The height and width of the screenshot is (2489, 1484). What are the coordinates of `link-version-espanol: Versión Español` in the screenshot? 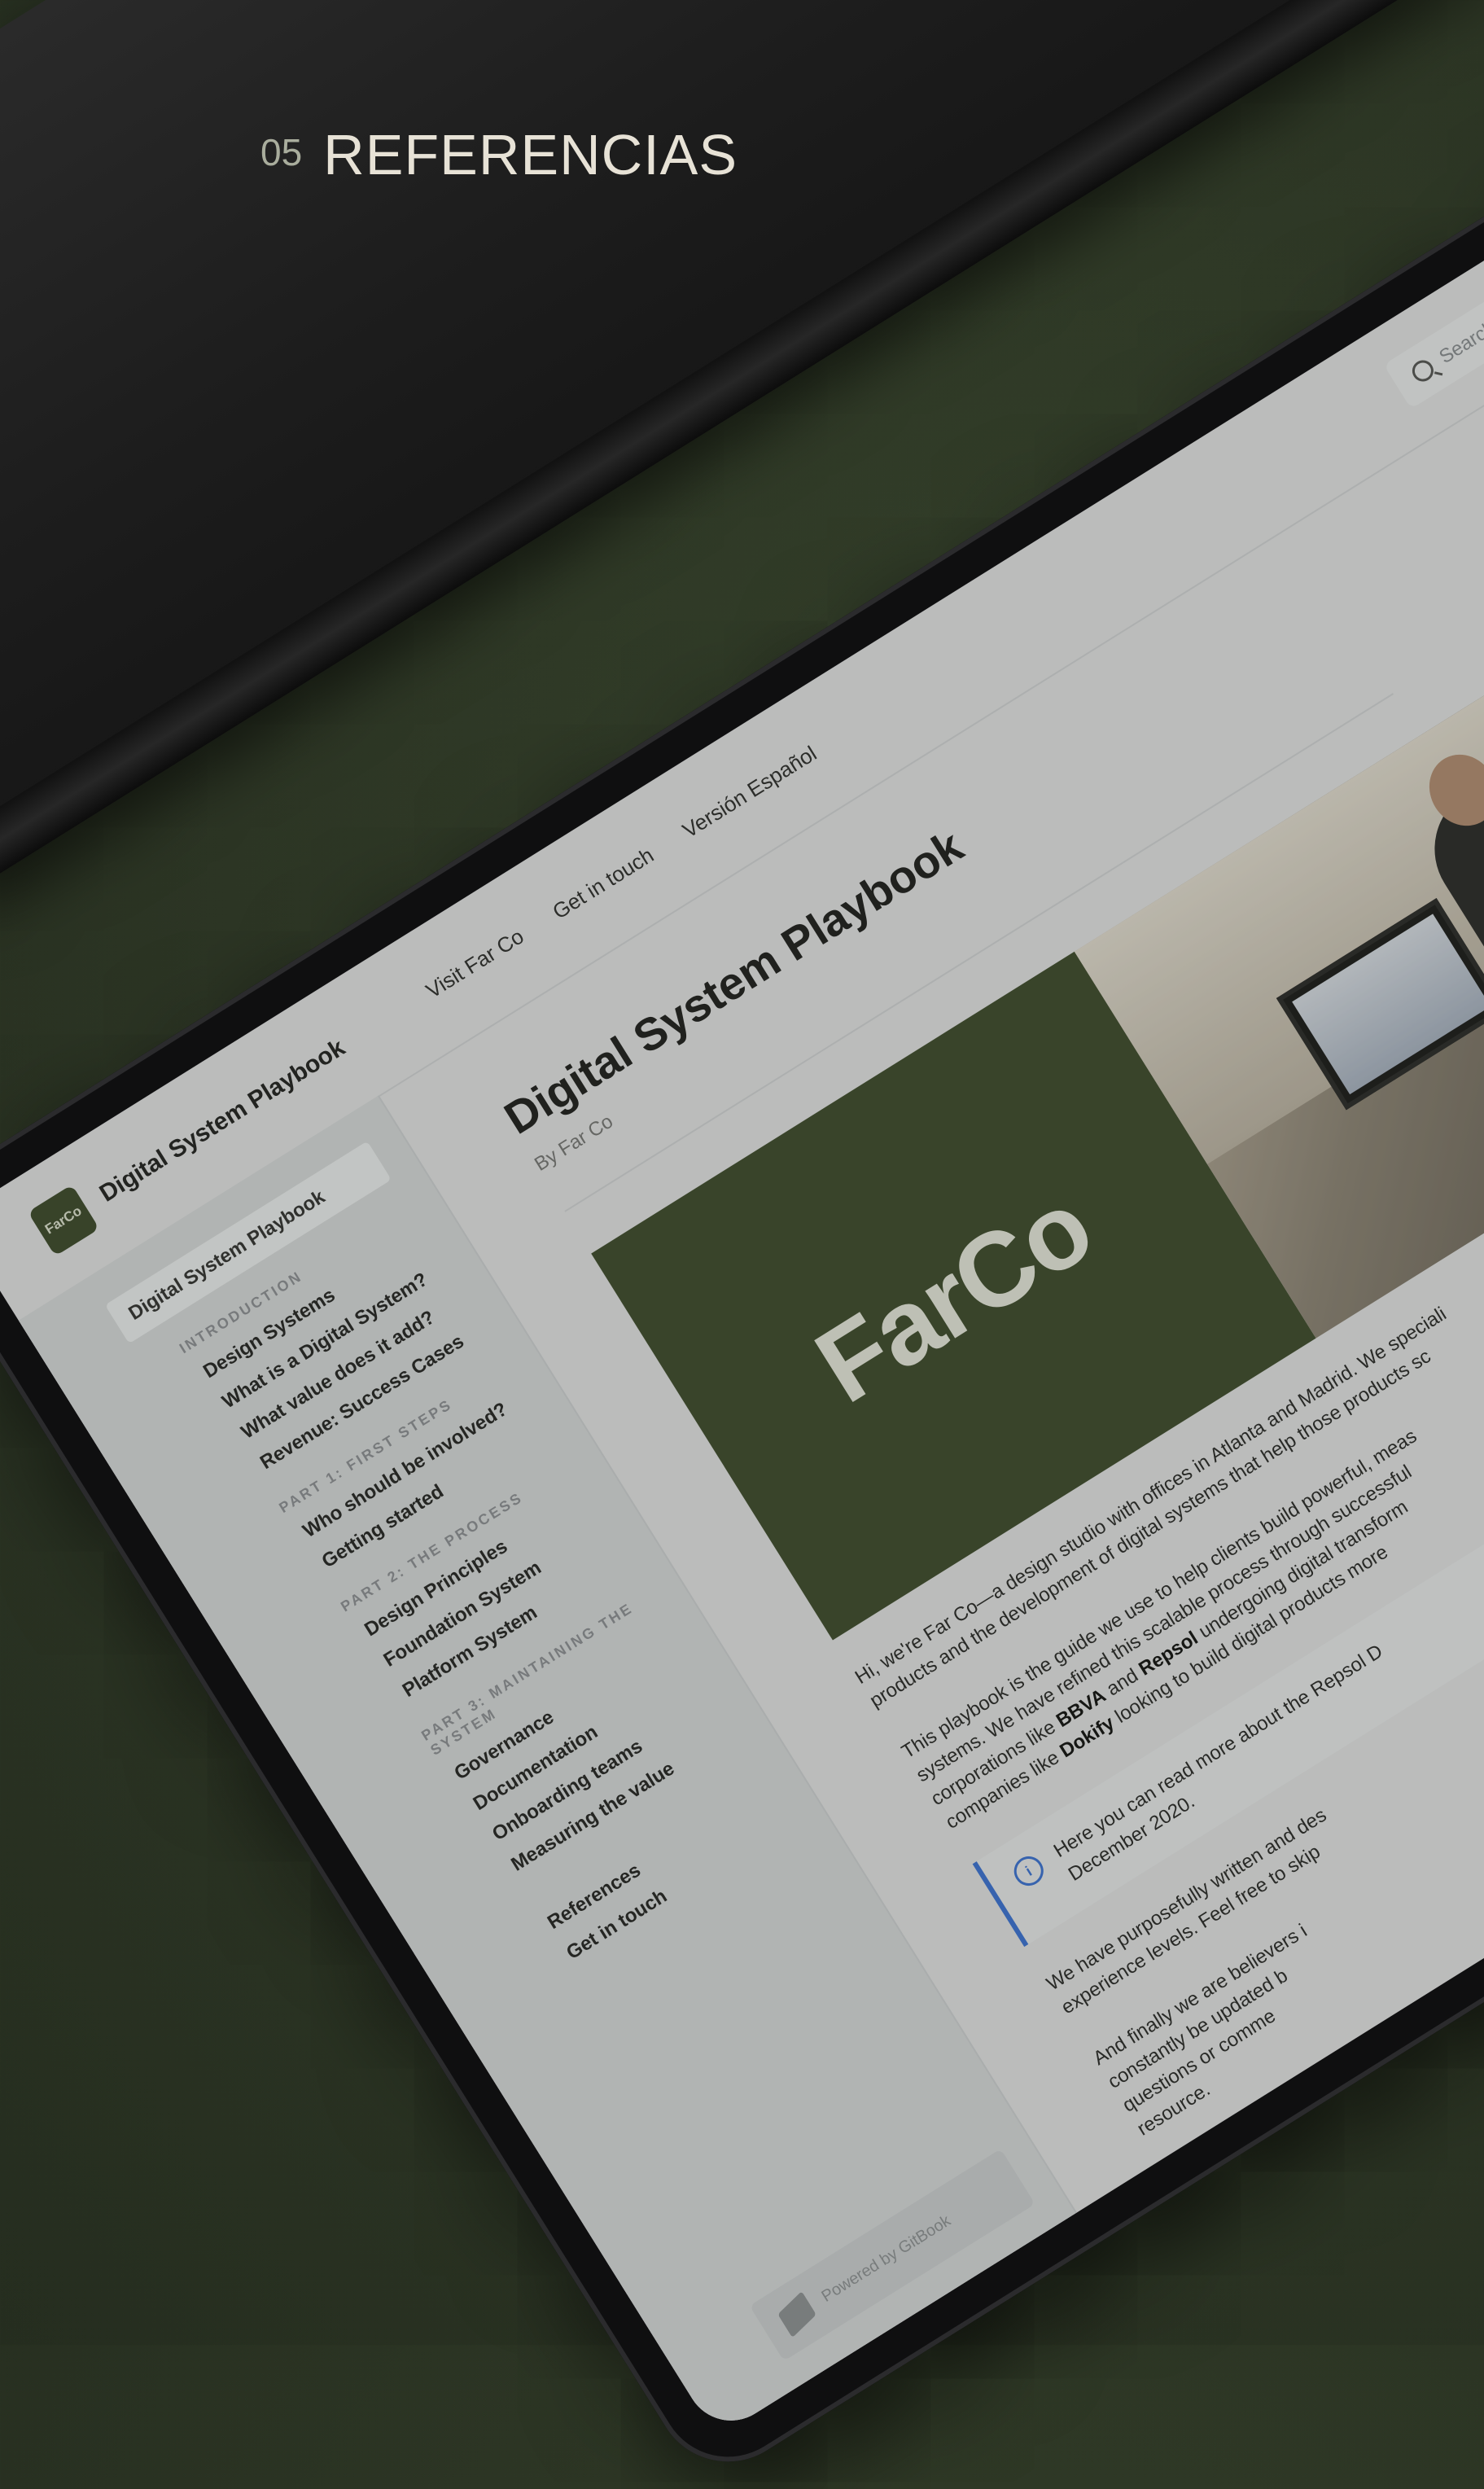 It's located at (749, 791).